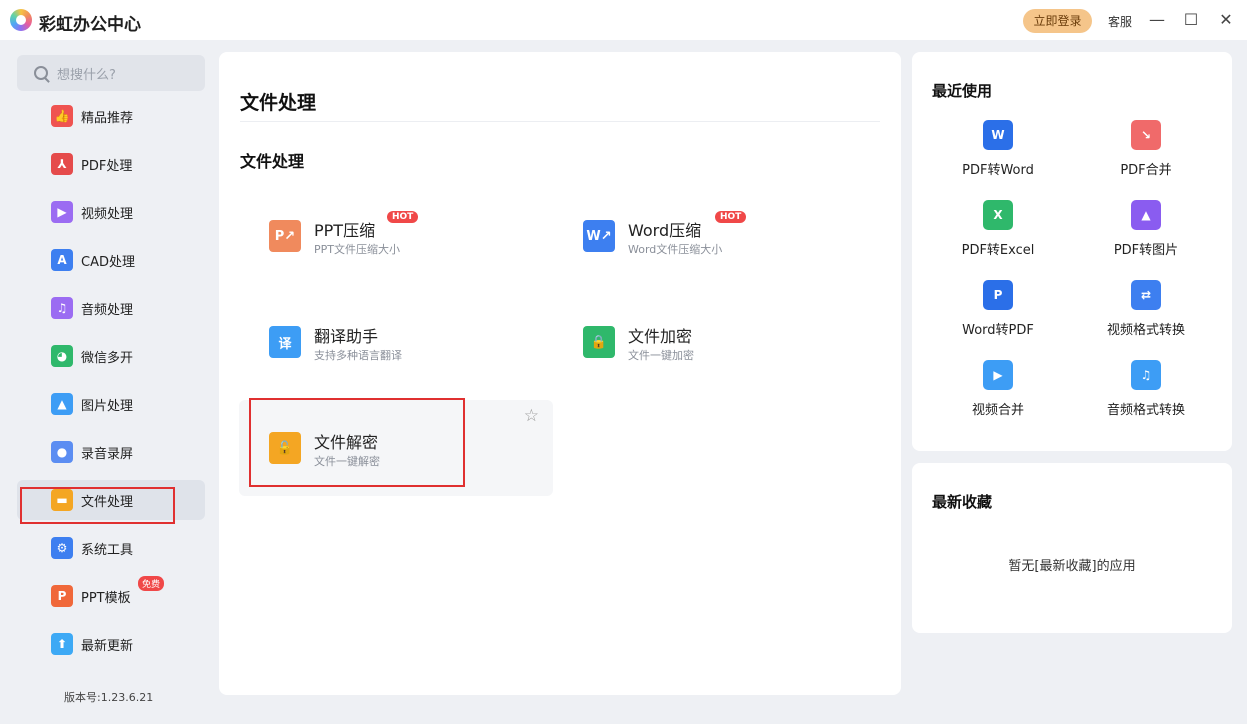 The width and height of the screenshot is (1247, 724). What do you see at coordinates (962, 502) in the screenshot?
I see `favorites-title: 最新收藏` at bounding box center [962, 502].